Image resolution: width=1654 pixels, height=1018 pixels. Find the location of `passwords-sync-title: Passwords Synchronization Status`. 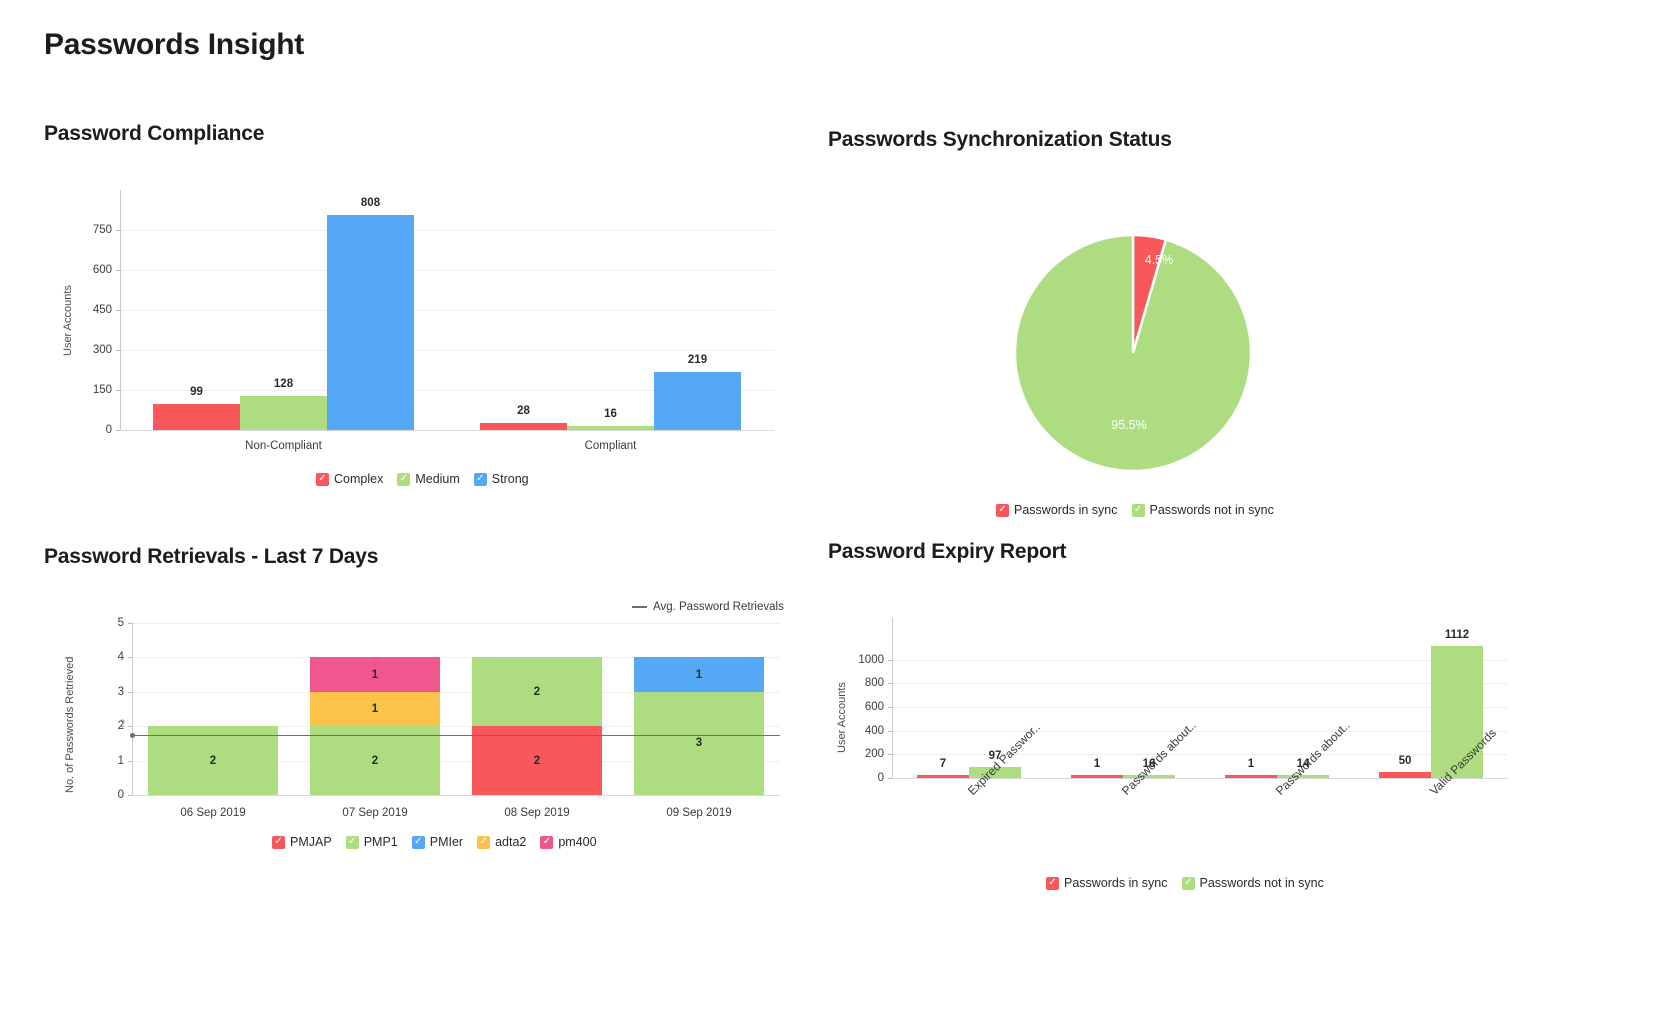

passwords-sync-title: Passwords Synchronization Status is located at coordinates (1000, 139).